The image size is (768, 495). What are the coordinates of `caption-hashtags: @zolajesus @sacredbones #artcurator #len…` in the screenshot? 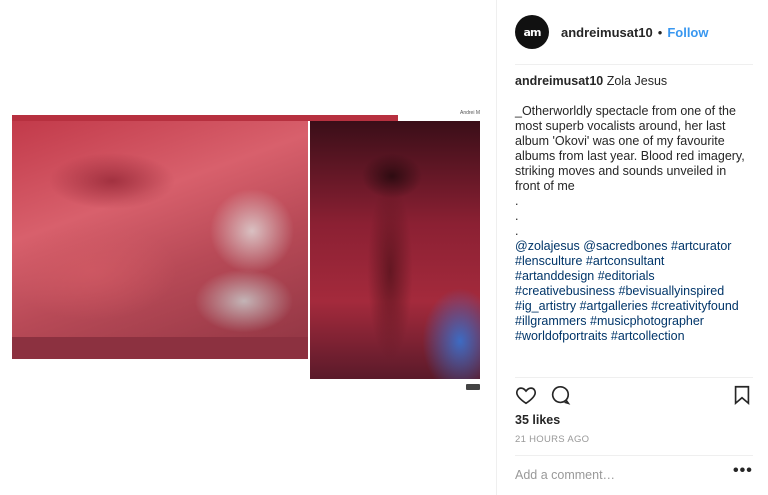 It's located at (630, 291).